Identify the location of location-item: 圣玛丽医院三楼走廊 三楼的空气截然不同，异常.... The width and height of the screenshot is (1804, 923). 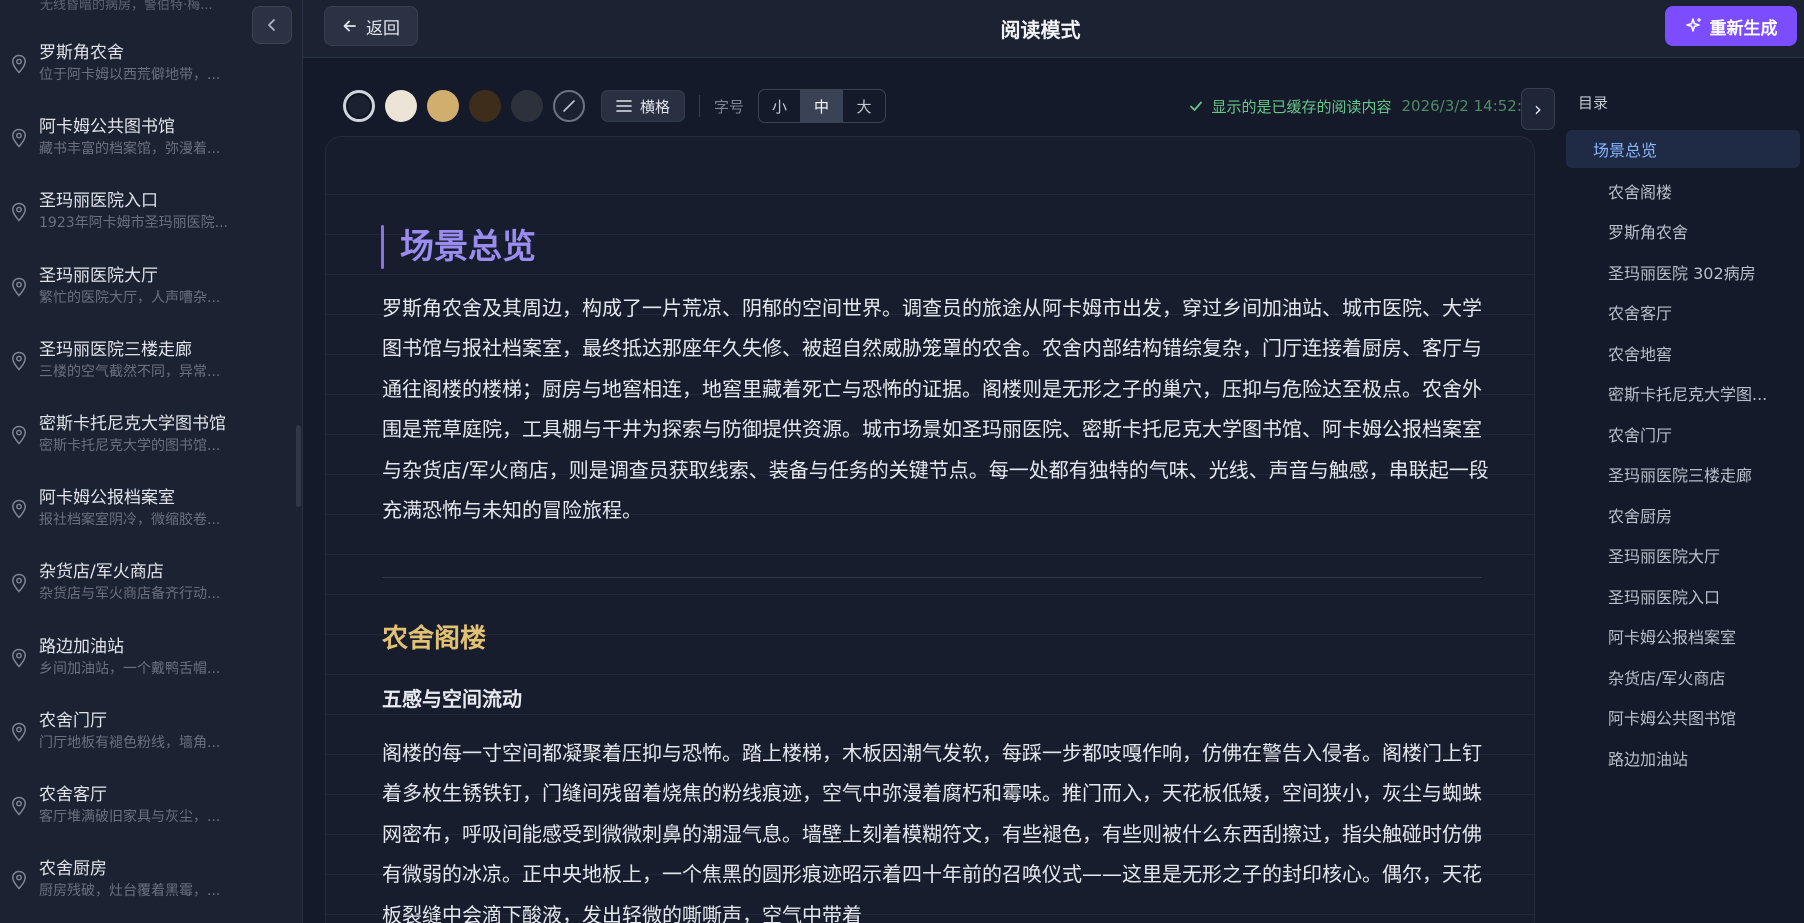
(150, 367).